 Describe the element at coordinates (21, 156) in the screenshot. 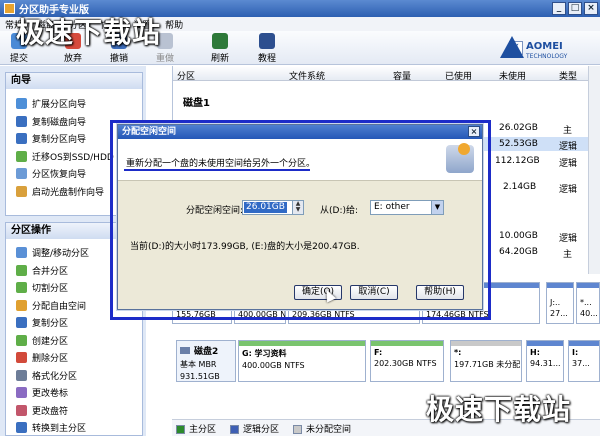

I see `migrate-icon` at that location.